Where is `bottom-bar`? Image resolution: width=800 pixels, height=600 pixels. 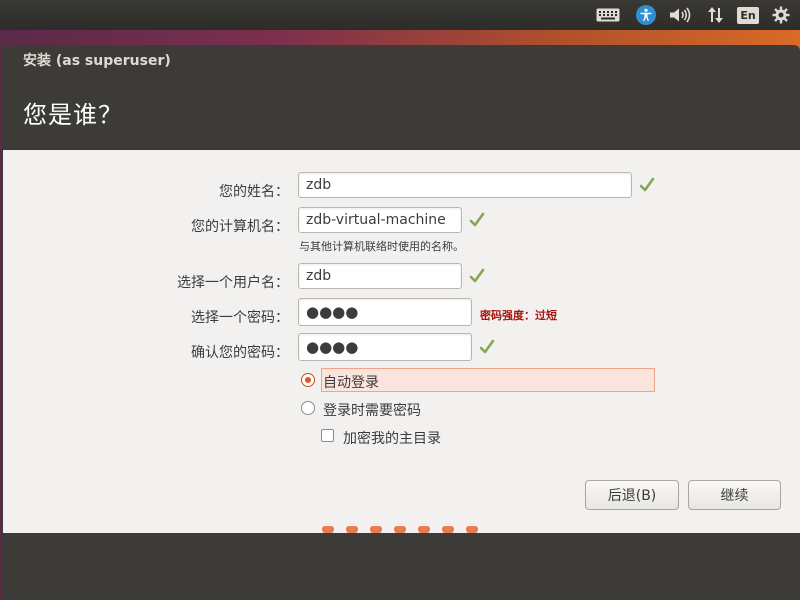
bottom-bar is located at coordinates (400, 566).